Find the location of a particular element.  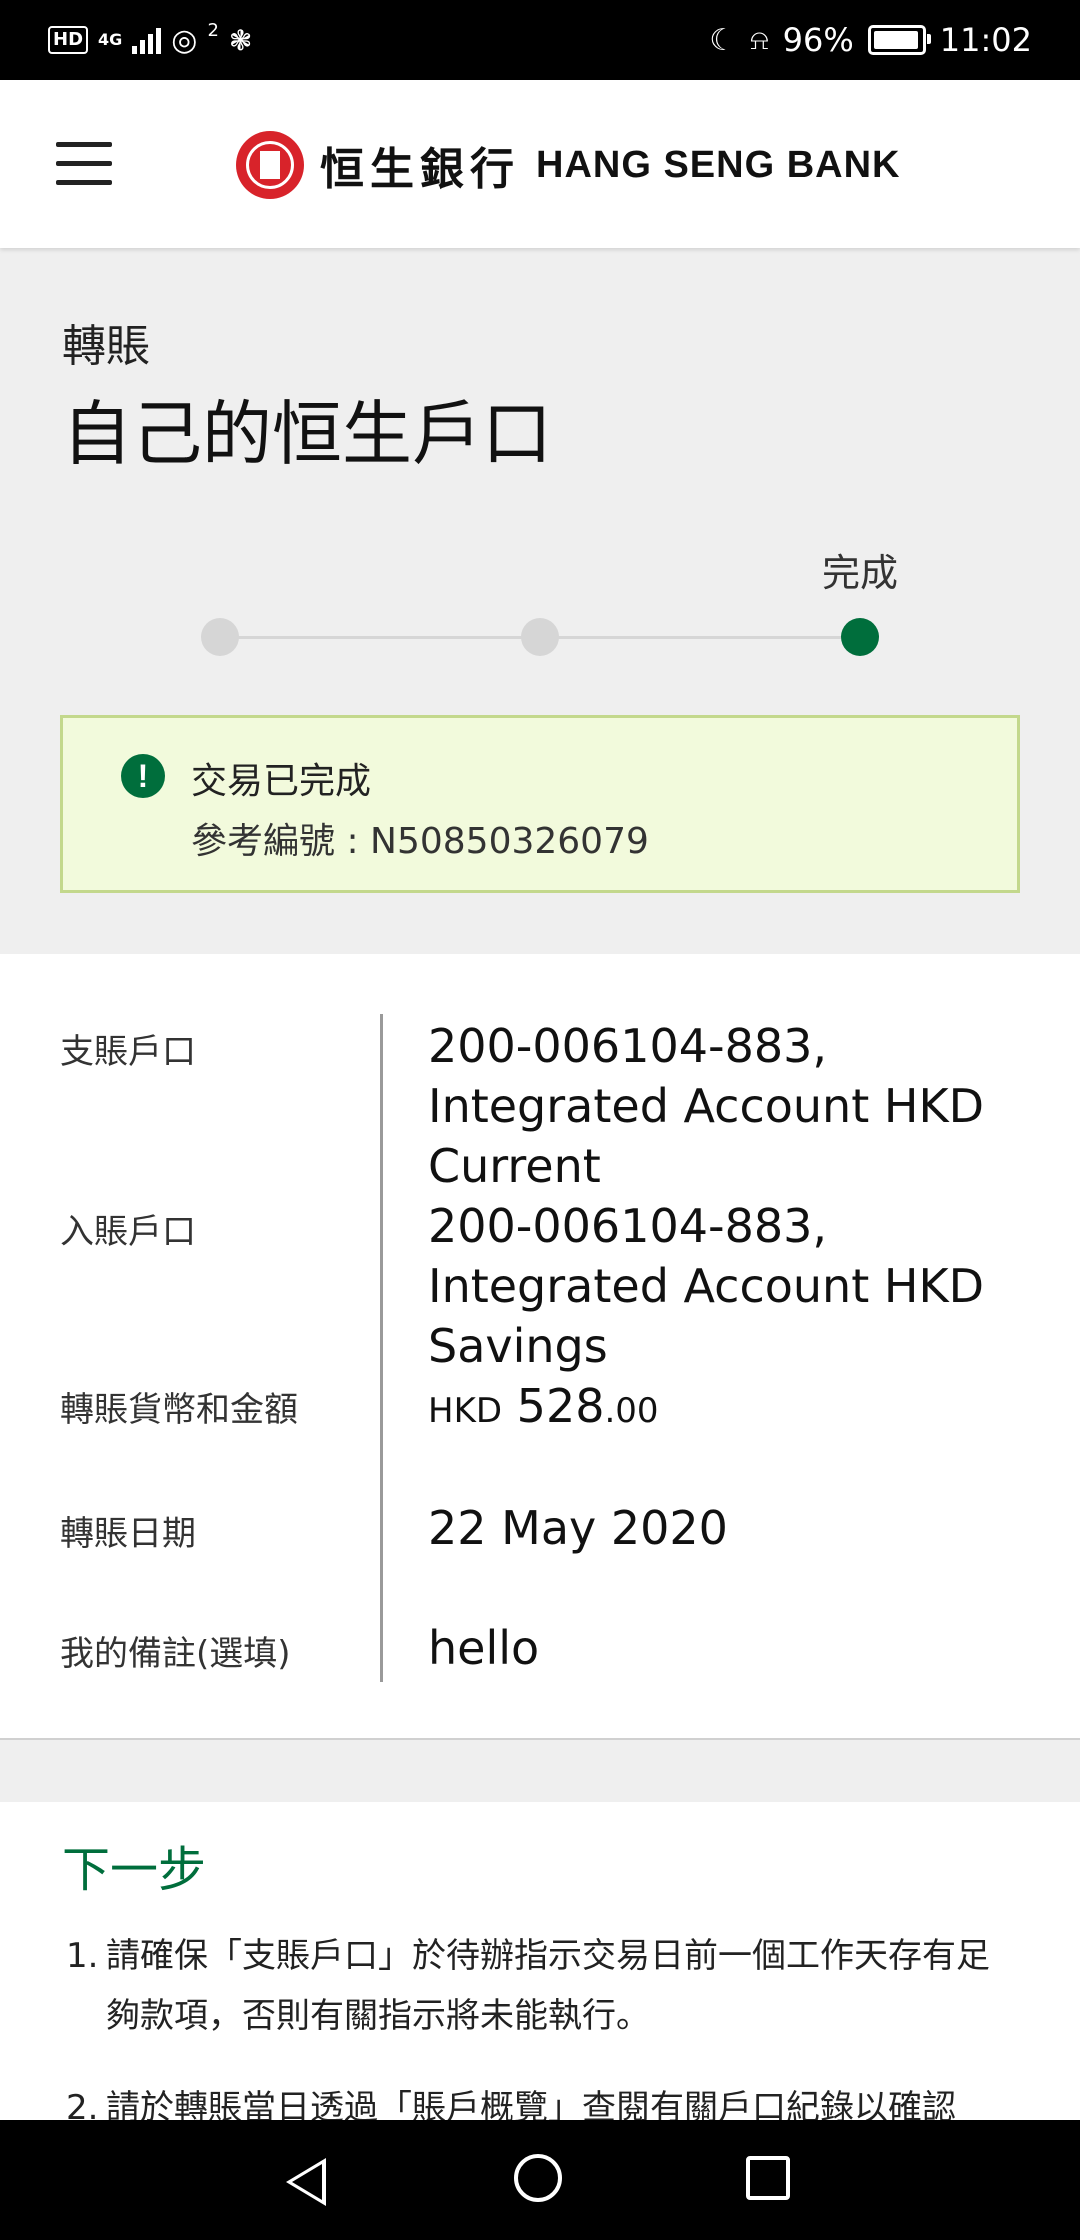

bank-logo: 恒生銀行 HANG SENG BANK is located at coordinates (568, 165).